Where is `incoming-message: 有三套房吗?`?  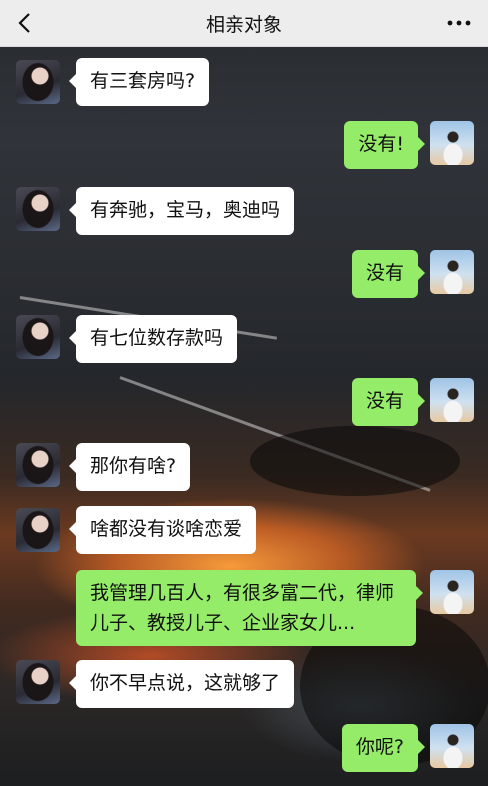 incoming-message: 有三套房吗? is located at coordinates (139, 82).